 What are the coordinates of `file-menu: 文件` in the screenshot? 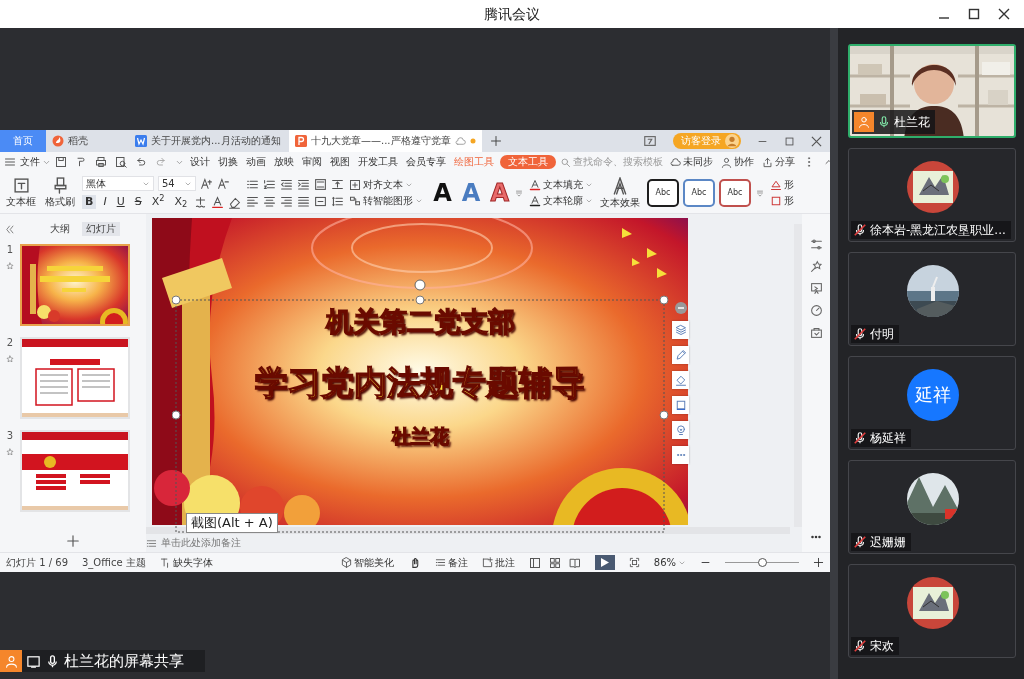 It's located at (35, 162).